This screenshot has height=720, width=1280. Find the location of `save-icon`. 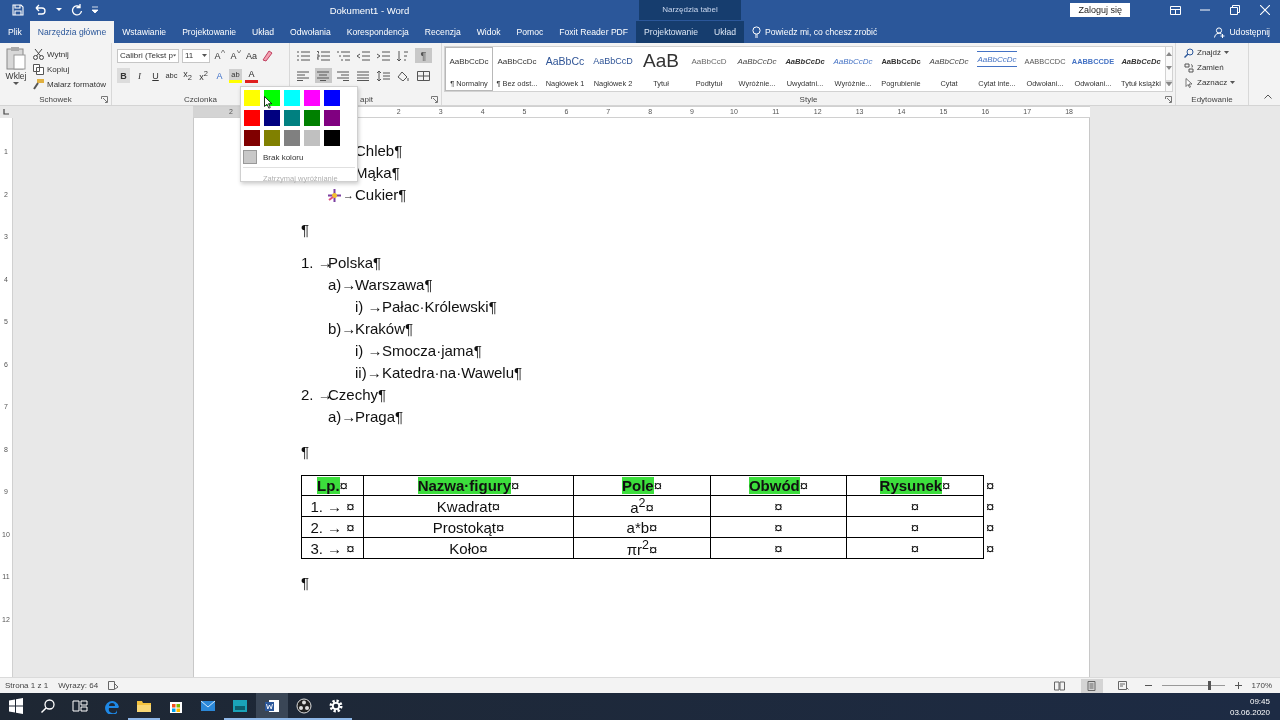

save-icon is located at coordinates (18, 10).